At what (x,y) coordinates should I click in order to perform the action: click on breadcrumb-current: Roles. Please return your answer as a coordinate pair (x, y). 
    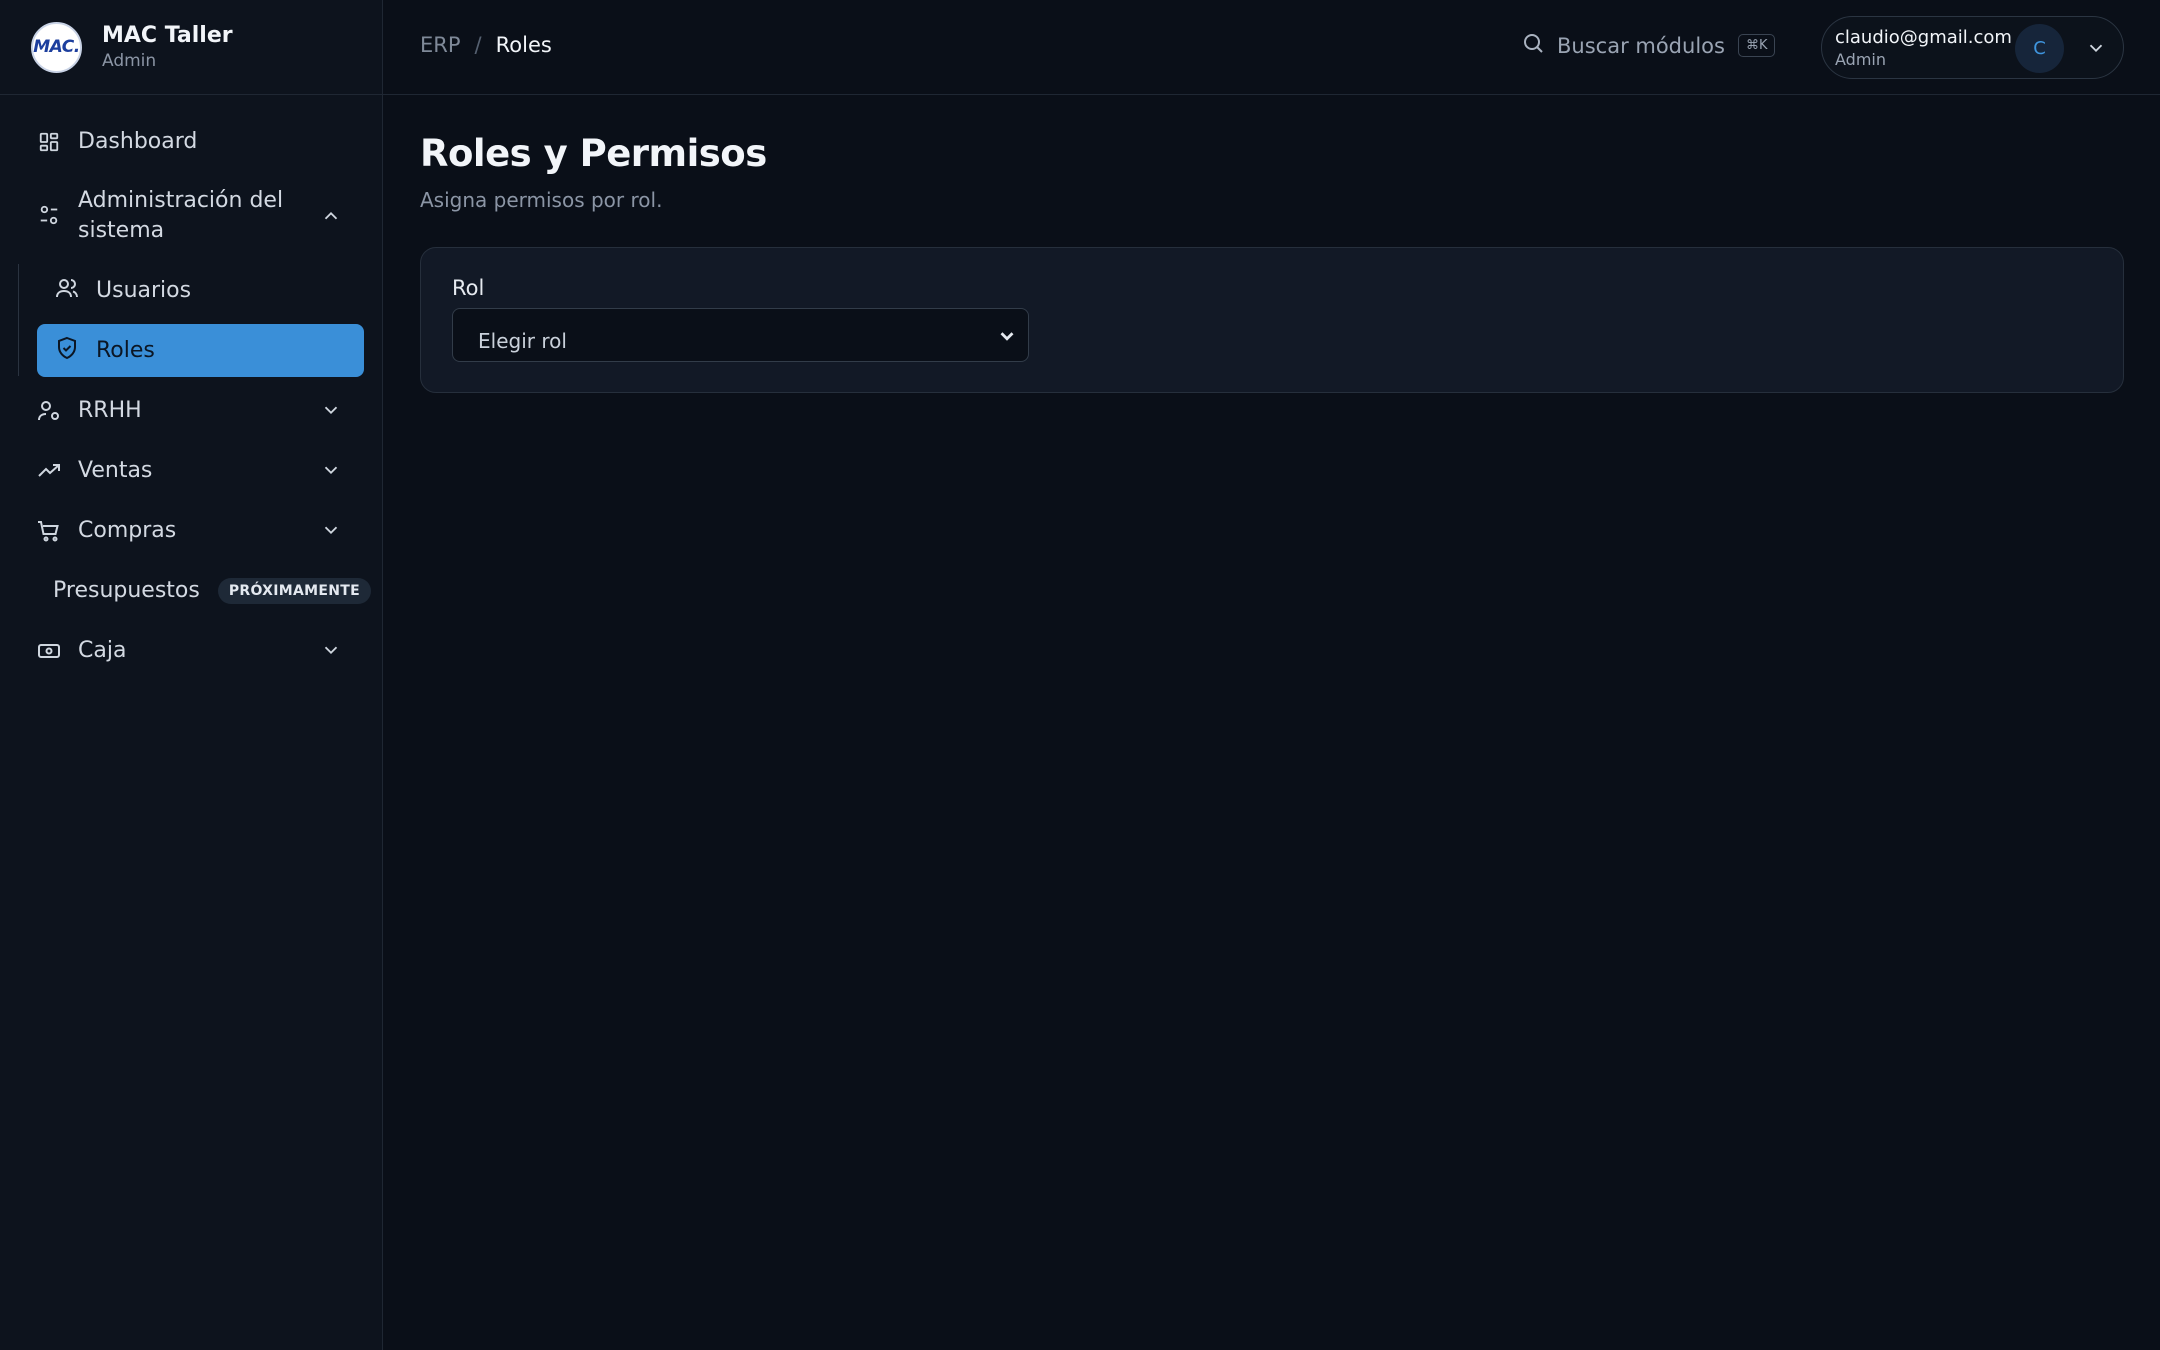
    Looking at the image, I should click on (523, 45).